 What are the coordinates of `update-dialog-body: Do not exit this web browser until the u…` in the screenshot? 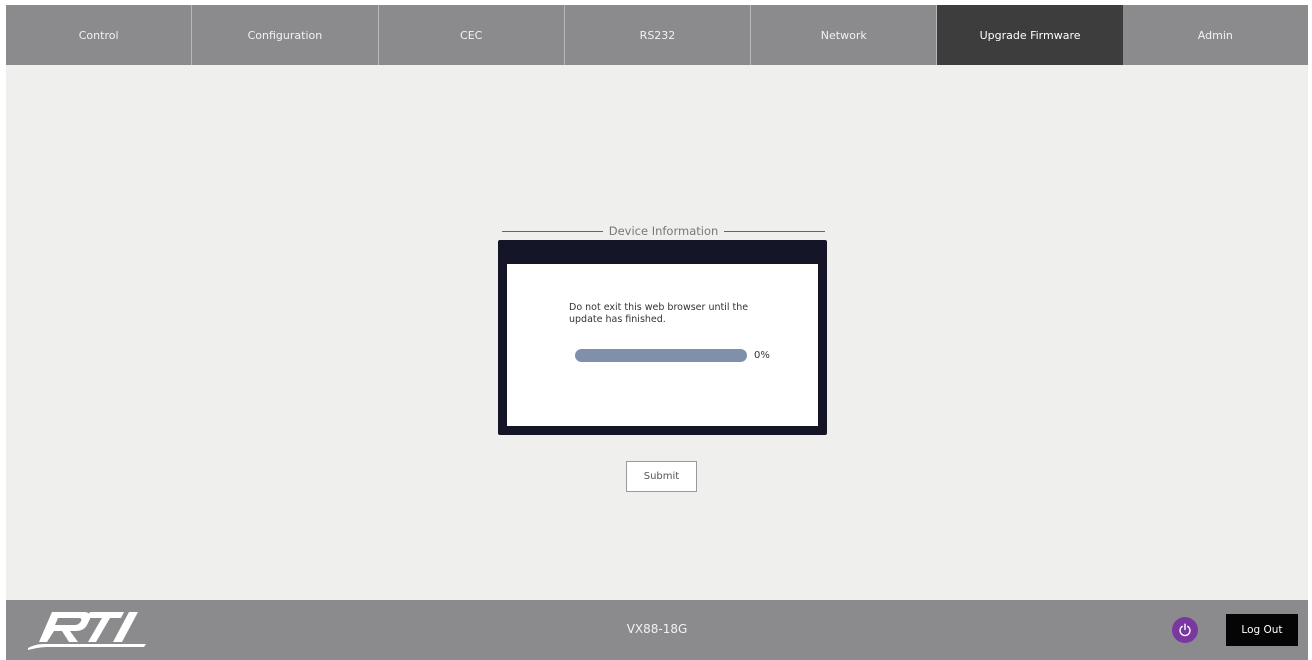 It's located at (662, 345).